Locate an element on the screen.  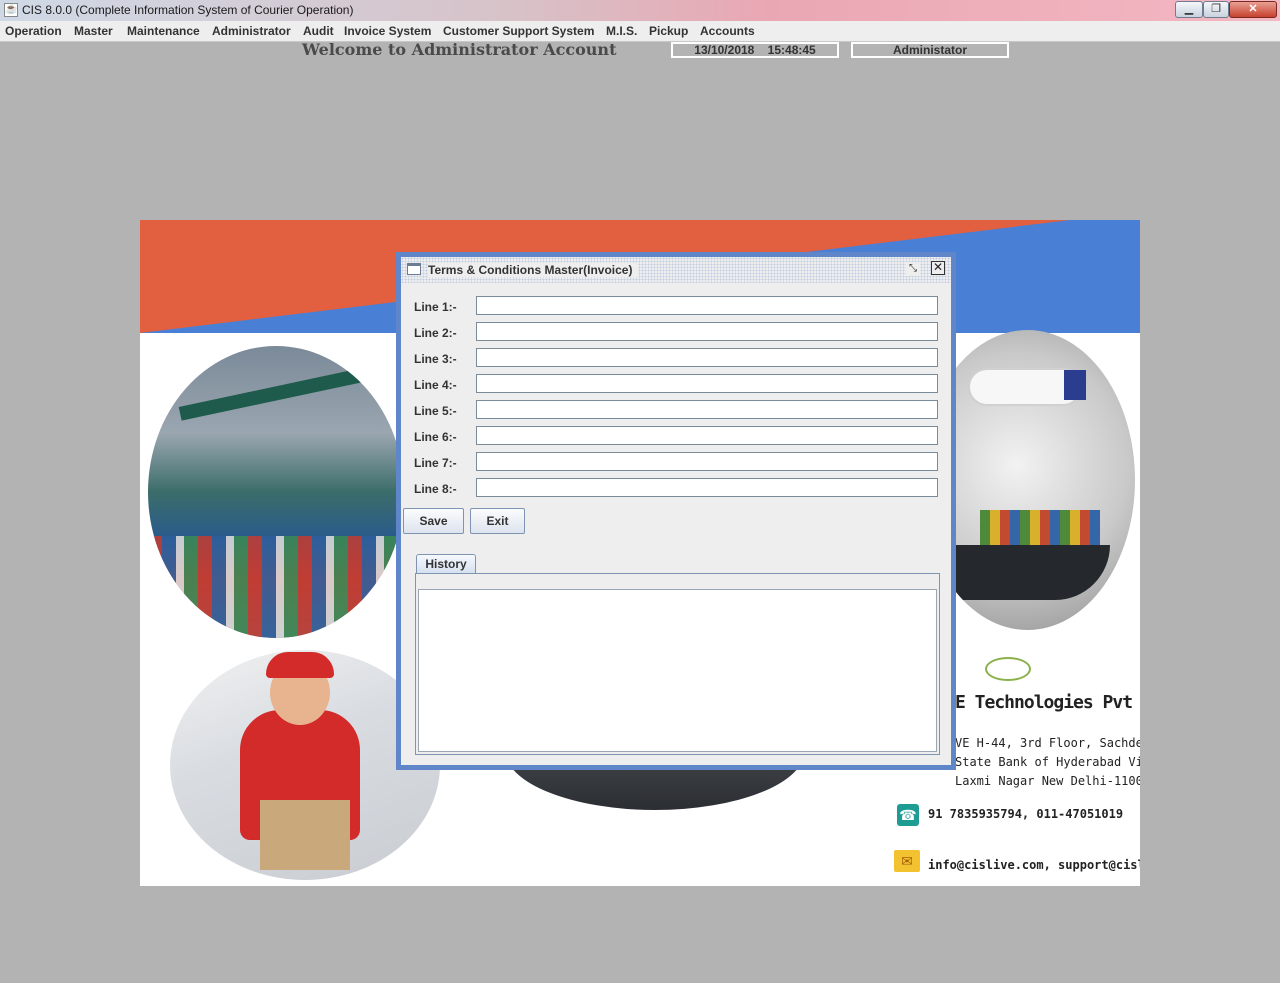
line-7-input is located at coordinates (707, 461).